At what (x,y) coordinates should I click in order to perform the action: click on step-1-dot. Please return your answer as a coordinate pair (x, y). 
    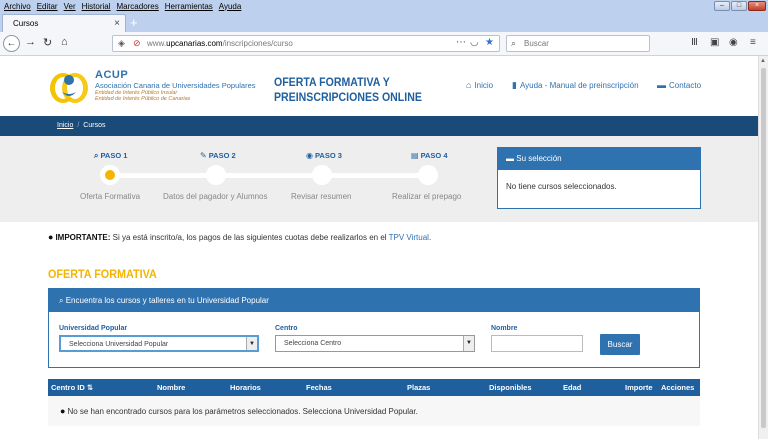
    Looking at the image, I should click on (110, 175).